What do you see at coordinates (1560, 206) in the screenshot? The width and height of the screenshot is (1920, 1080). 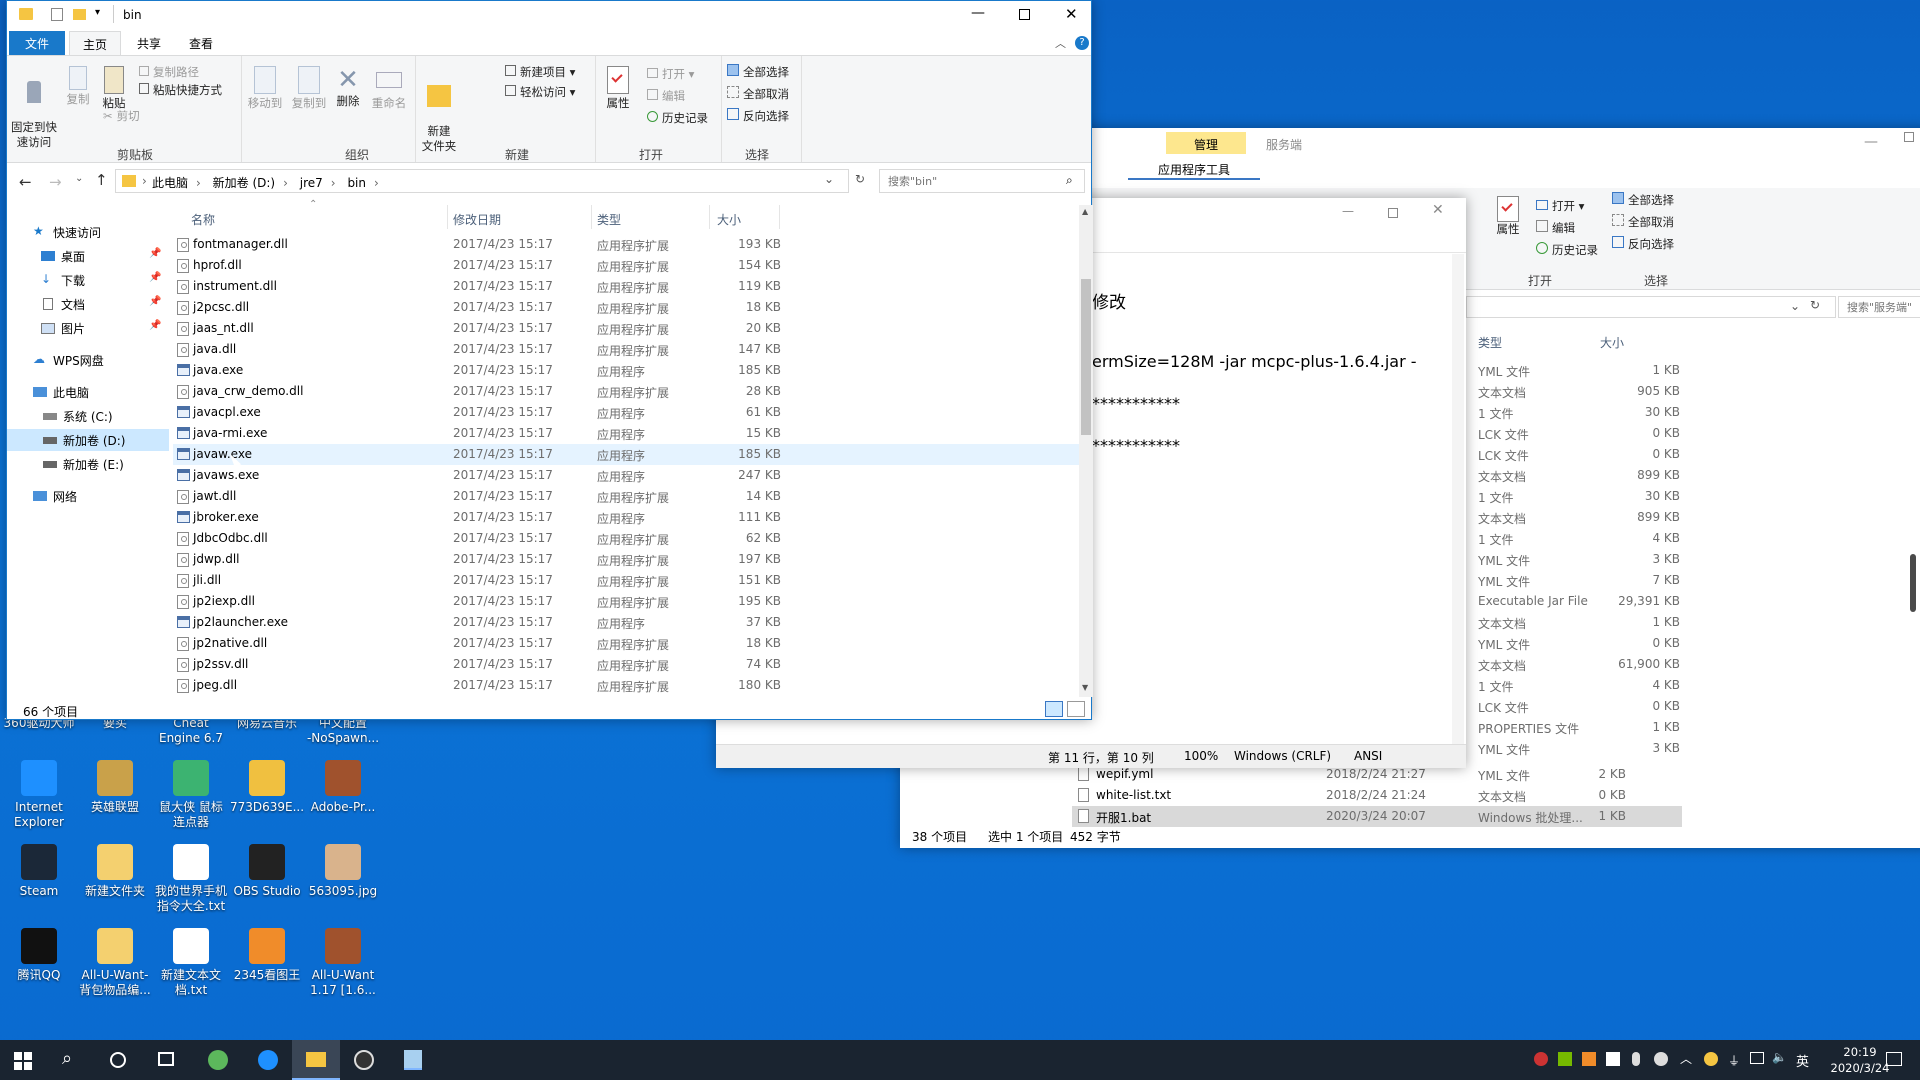 I see `back-open-button: 打开 ▾` at bounding box center [1560, 206].